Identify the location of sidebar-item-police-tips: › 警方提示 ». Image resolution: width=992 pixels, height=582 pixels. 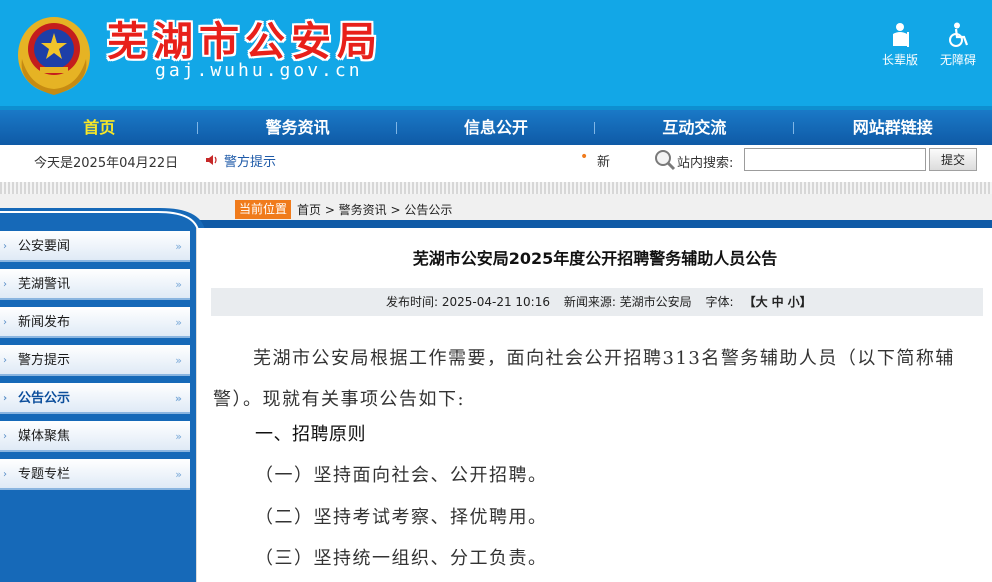
(95, 360).